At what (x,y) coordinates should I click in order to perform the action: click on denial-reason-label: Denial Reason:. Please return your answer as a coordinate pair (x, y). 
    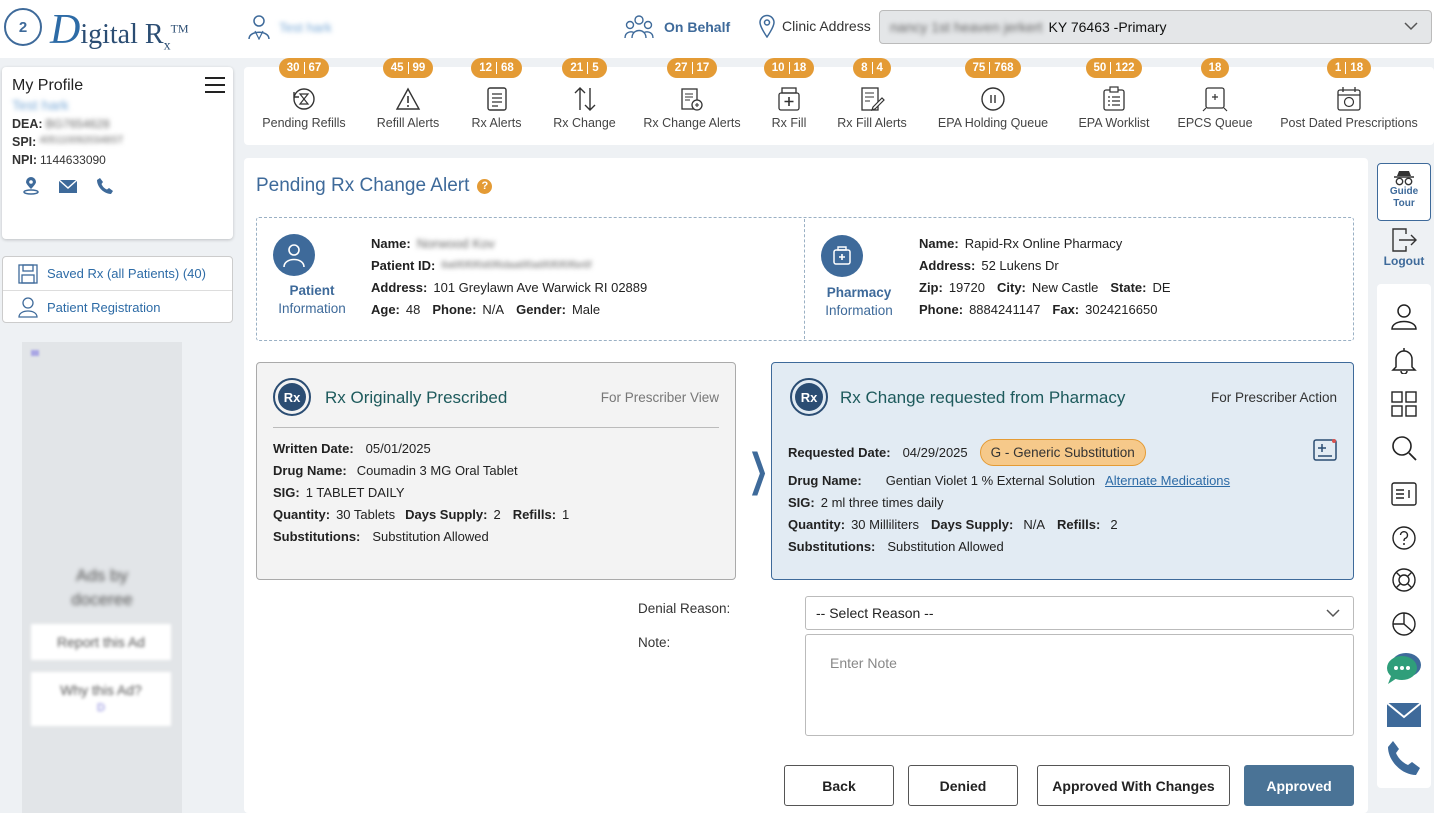
    Looking at the image, I should click on (684, 608).